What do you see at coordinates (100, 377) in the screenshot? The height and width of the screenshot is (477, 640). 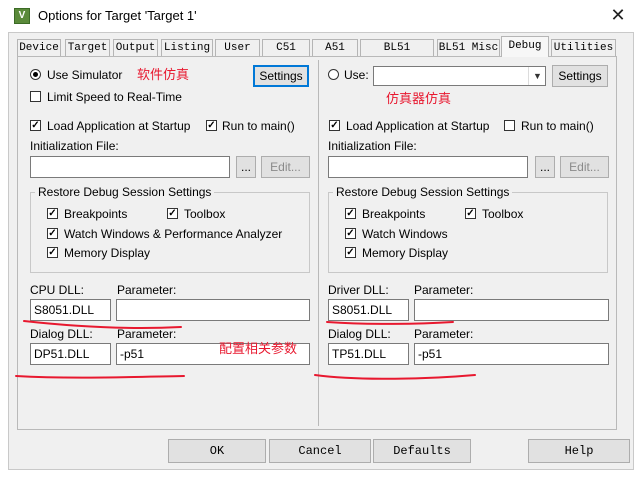 I see `underline-dialog-dll-left` at bounding box center [100, 377].